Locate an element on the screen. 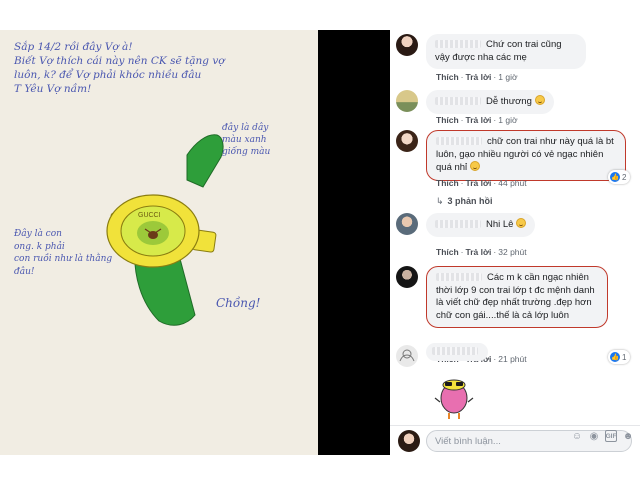  view-replies-link: ↳ 3 phản hồi is located at coordinates (464, 201).